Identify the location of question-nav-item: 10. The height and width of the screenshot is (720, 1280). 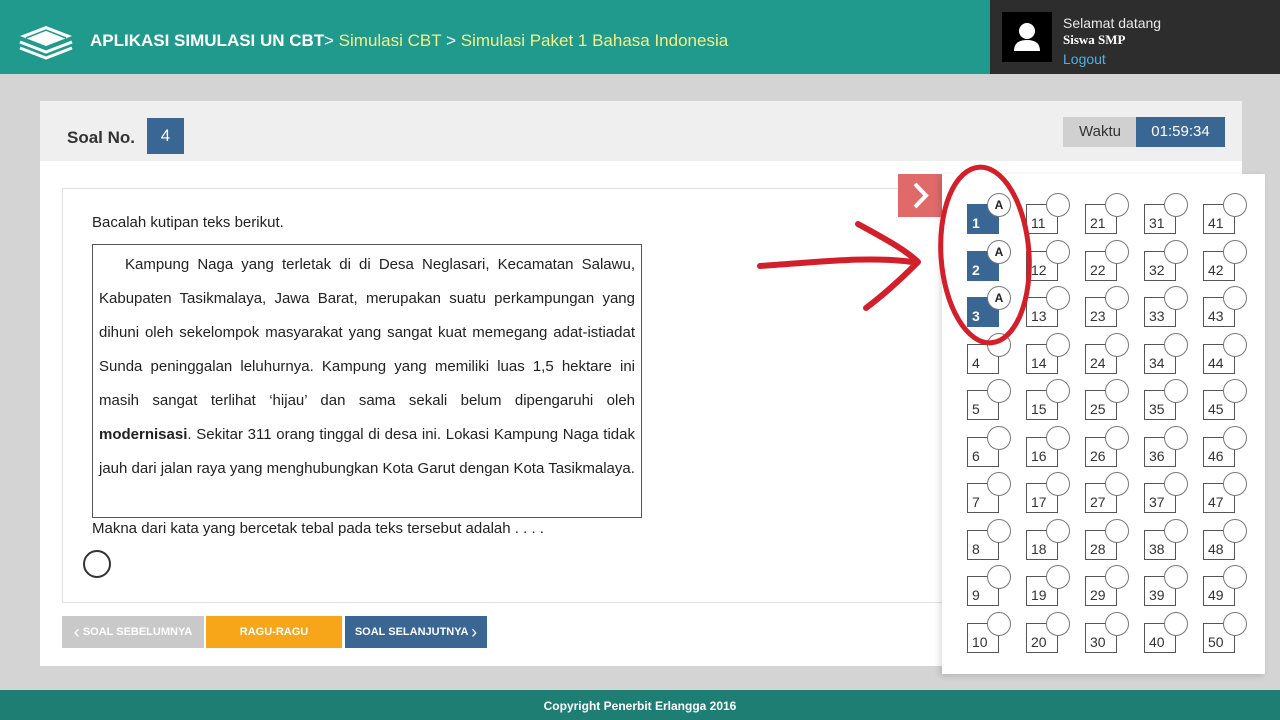
(989, 632).